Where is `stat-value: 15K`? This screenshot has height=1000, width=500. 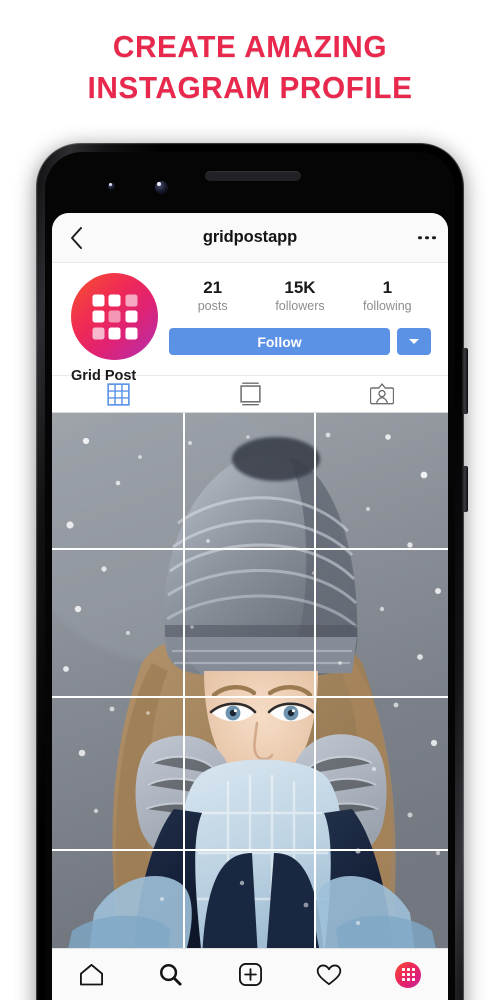
stat-value: 15K is located at coordinates (300, 287).